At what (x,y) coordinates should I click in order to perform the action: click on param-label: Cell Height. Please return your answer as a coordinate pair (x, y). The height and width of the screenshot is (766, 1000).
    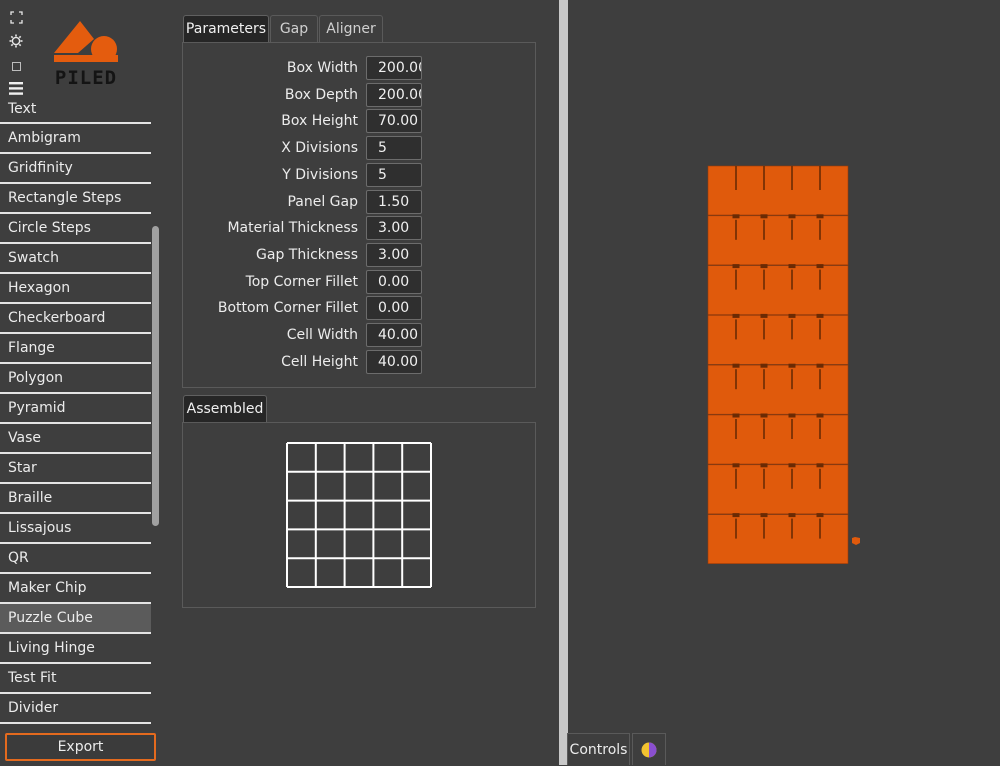
    Looking at the image, I should click on (319, 361).